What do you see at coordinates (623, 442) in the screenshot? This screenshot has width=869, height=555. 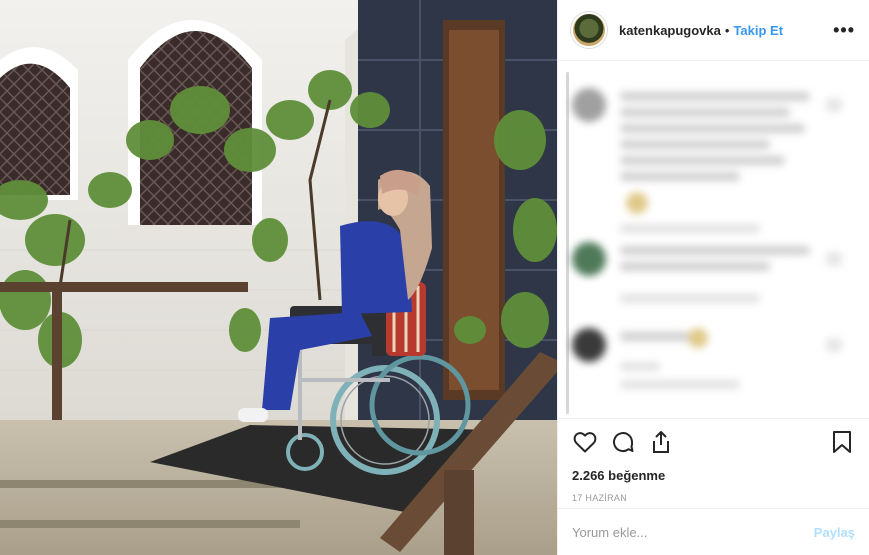 I see `comment-bubble-icon` at bounding box center [623, 442].